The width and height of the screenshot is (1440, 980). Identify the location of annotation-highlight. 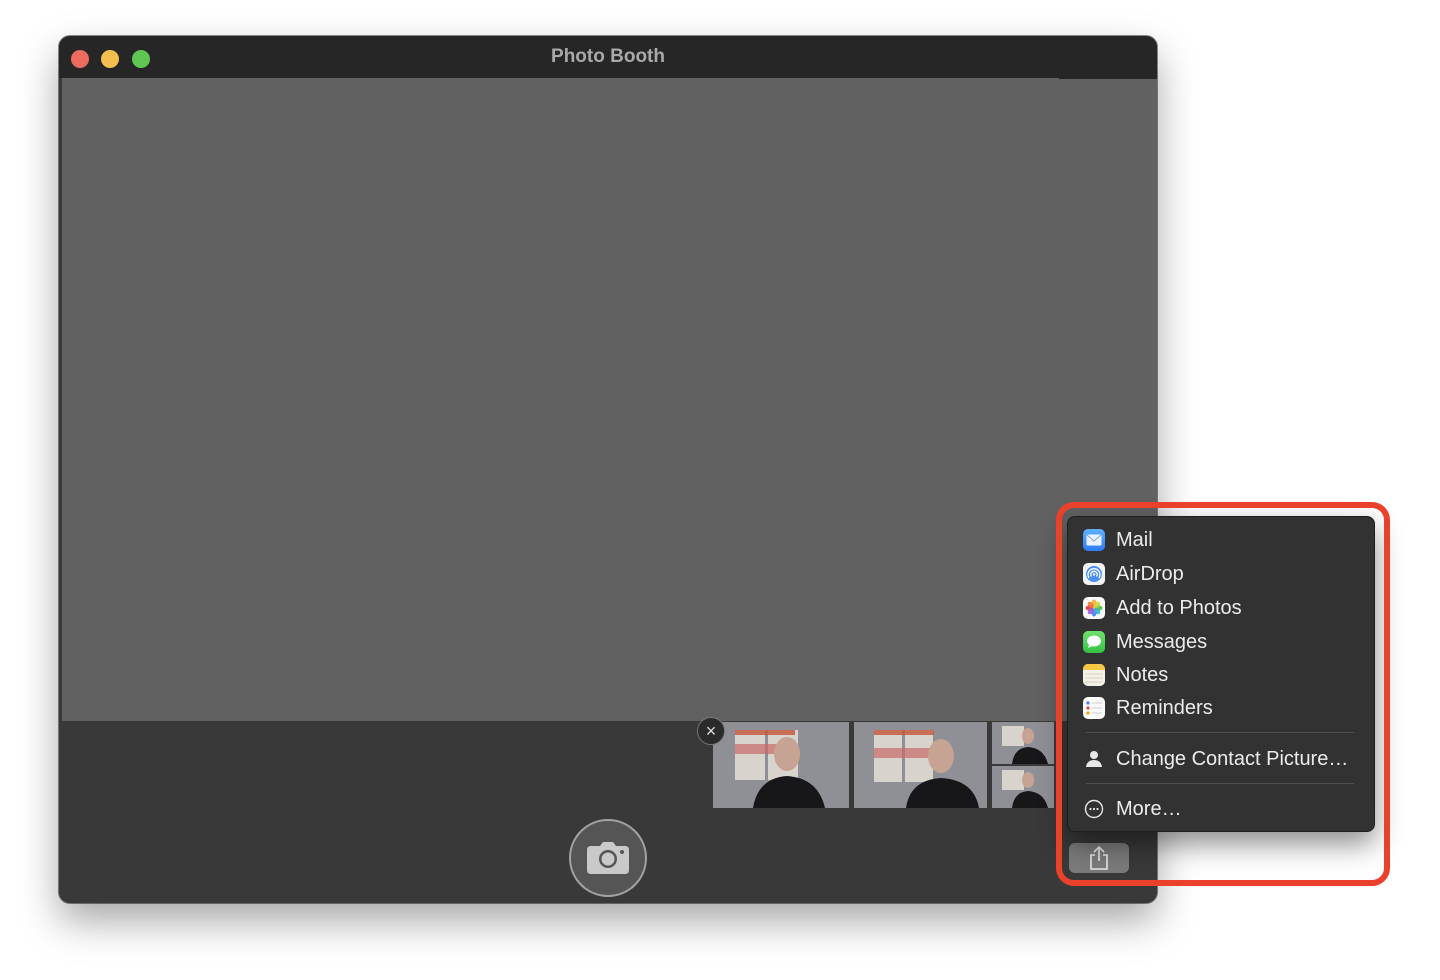
(1223, 694).